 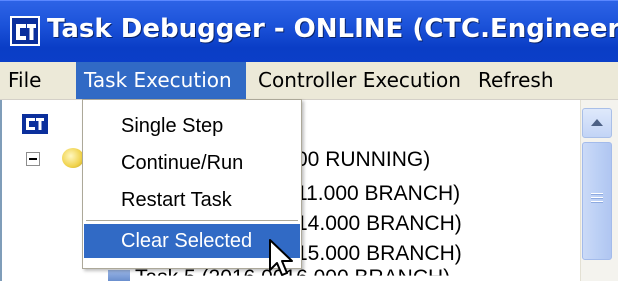 What do you see at coordinates (597, 123) in the screenshot?
I see `chevron-up-icon` at bounding box center [597, 123].